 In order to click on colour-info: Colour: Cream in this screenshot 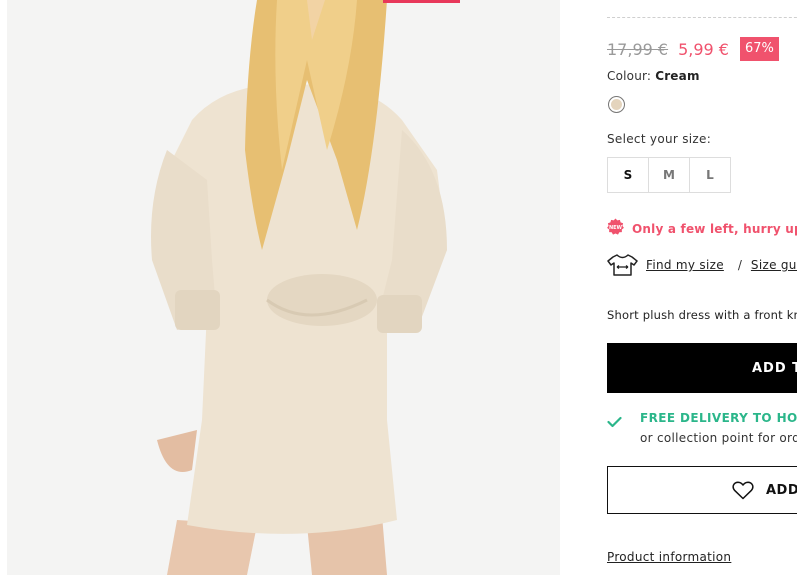, I will do `click(653, 76)`.